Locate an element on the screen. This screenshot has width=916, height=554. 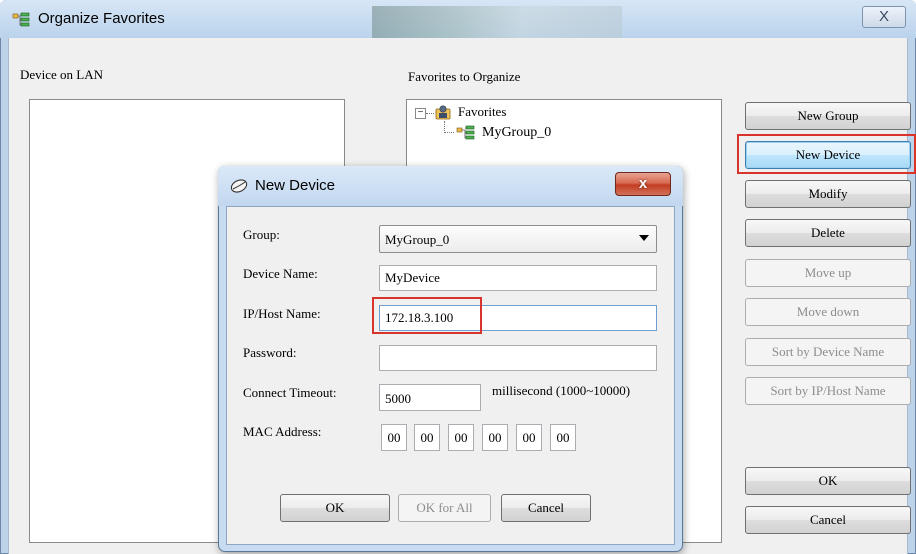
cancel-button: Cancel is located at coordinates (828, 520).